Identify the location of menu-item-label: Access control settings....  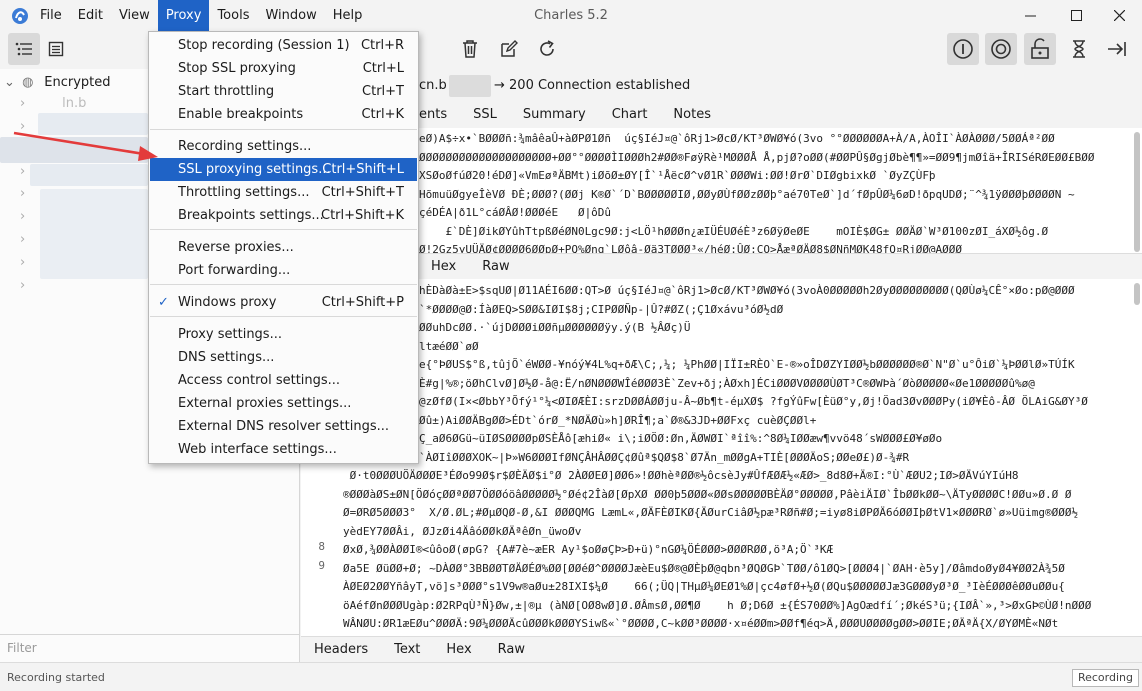
(259, 380).